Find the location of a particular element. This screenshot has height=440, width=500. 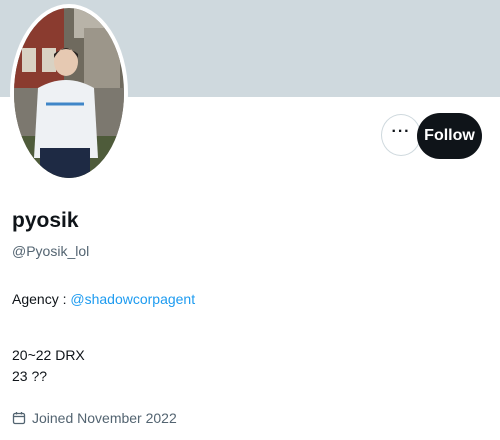

calendar-icon is located at coordinates (19, 418).